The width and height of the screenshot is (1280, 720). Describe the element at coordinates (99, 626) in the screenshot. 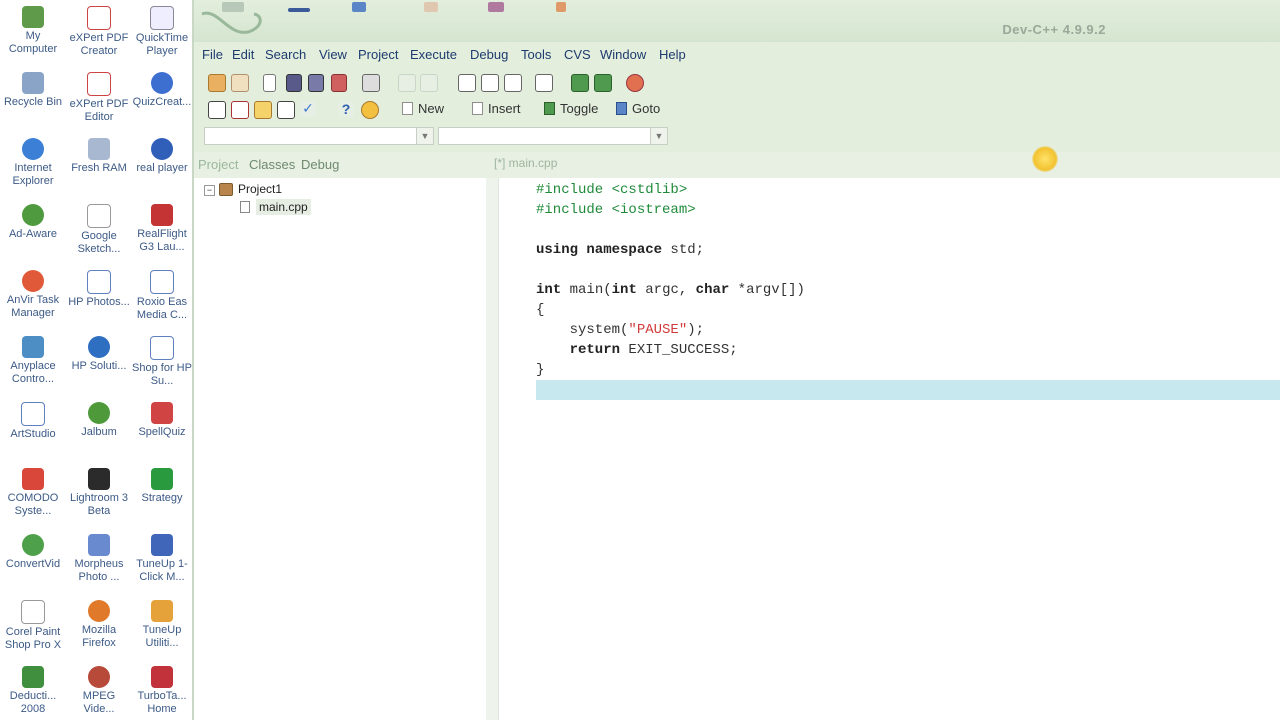

I see `desktop-icon-mozilla-firefox: Mozilla Firefox` at that location.